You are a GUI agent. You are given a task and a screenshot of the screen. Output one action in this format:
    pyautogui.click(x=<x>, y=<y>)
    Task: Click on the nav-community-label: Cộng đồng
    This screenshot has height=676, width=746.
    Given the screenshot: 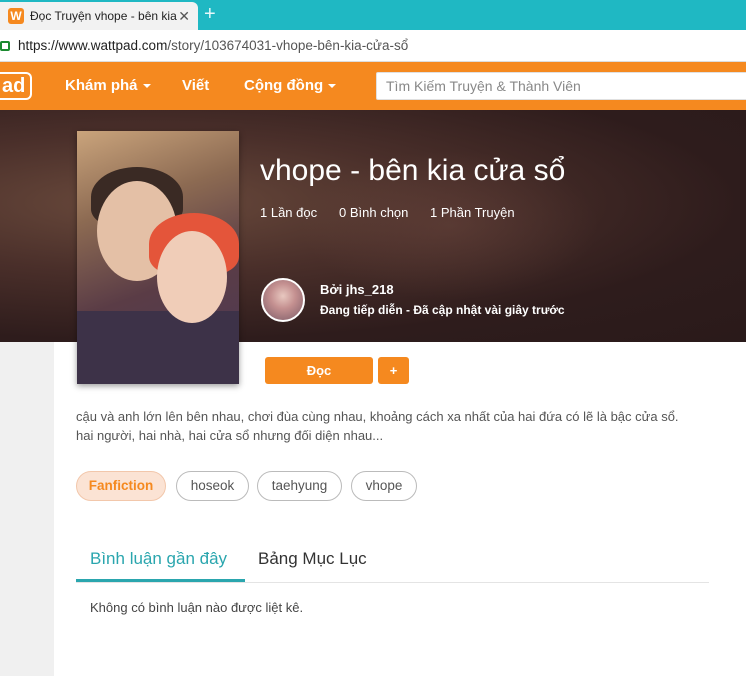 What is the action you would take?
    pyautogui.click(x=284, y=85)
    